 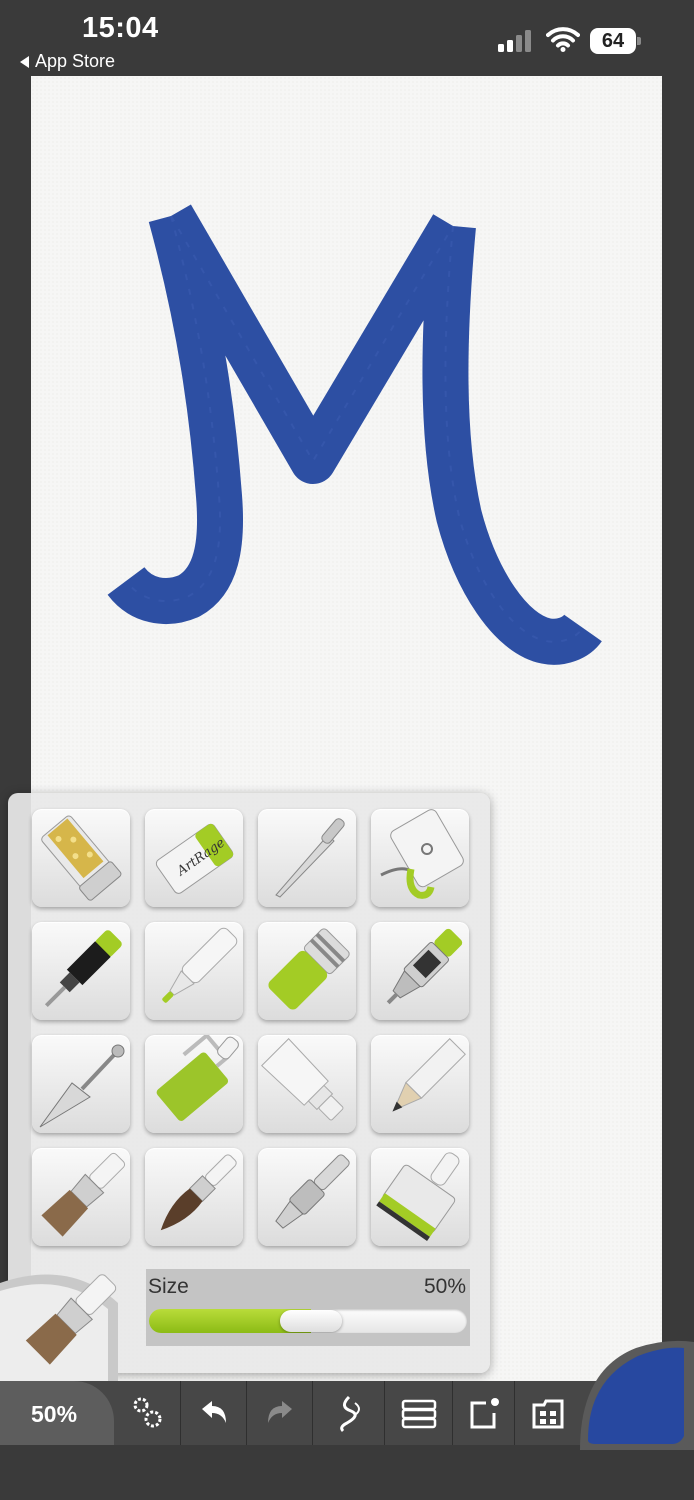 I want to click on glitter-tube-tool, so click(x=81, y=858).